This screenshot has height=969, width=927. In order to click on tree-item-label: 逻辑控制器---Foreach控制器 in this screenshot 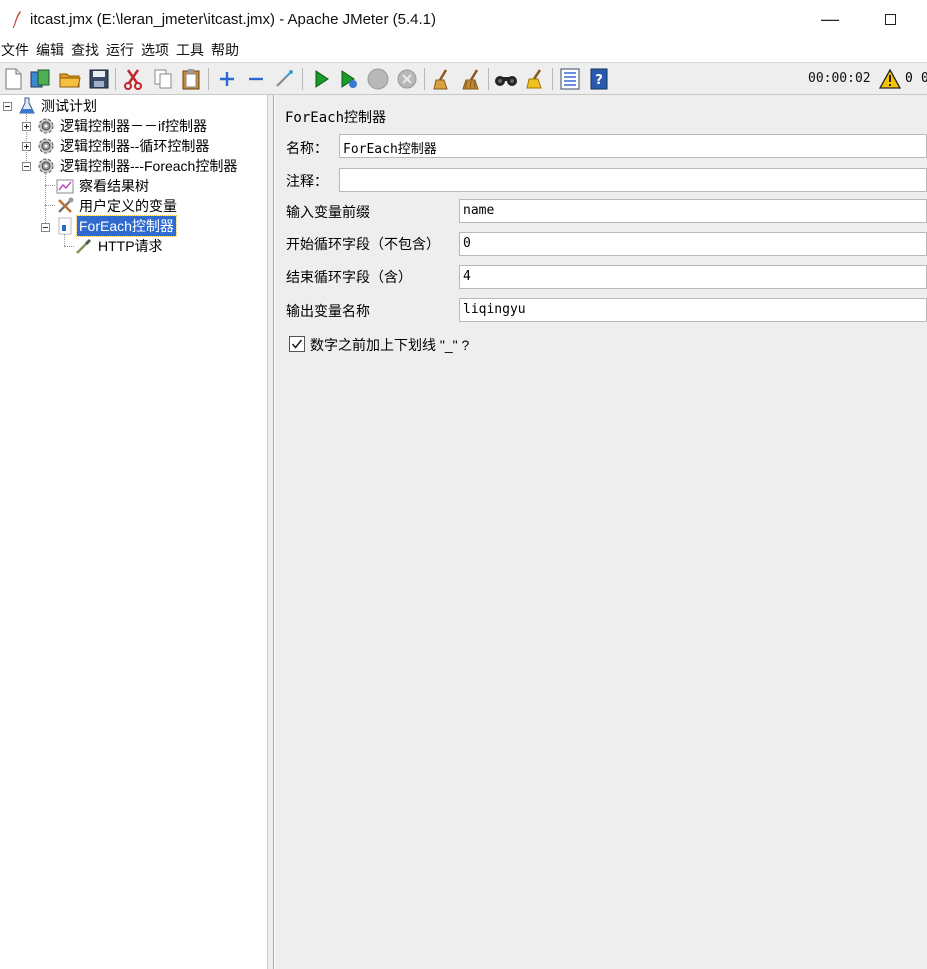, I will do `click(149, 166)`.